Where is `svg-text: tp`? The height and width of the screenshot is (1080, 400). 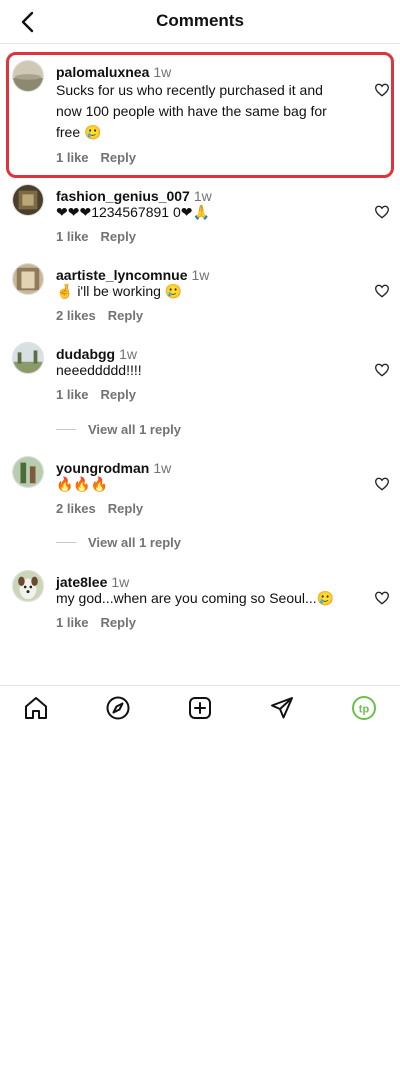
svg-text: tp is located at coordinates (364, 710).